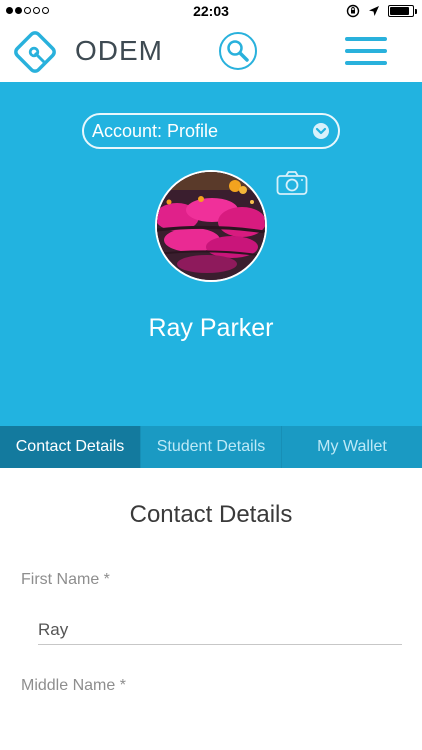 This screenshot has width=422, height=750. What do you see at coordinates (366, 51) in the screenshot?
I see `hamburger-menu-icon` at bounding box center [366, 51].